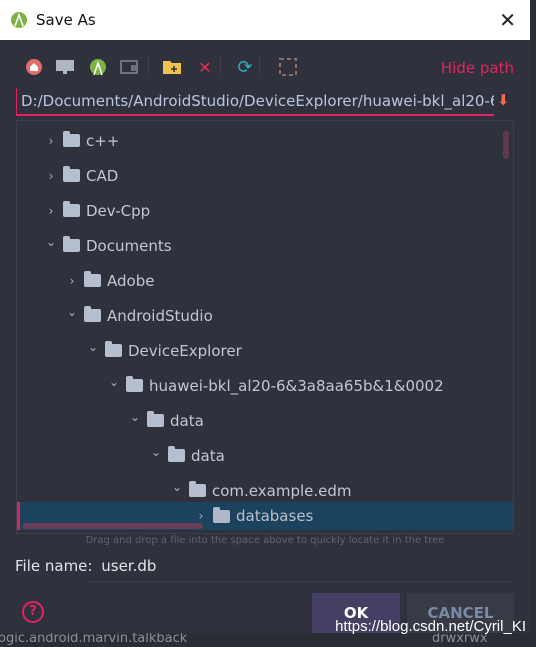 The image size is (536, 647). I want to click on tree-item: › Adobe, so click(265, 280).